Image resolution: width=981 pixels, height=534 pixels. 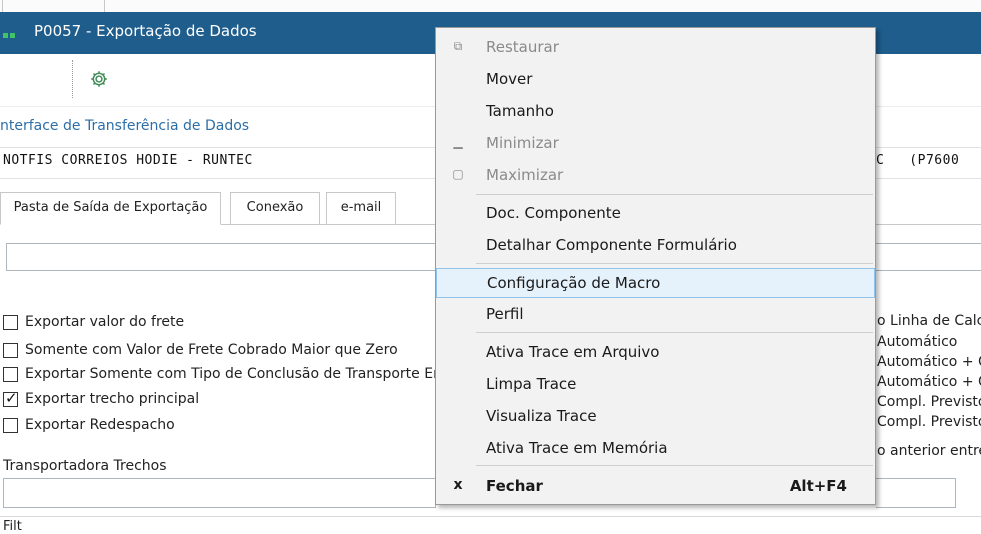 I want to click on menu-item-restaurar: ⧉ Restaurar, so click(x=655, y=47).